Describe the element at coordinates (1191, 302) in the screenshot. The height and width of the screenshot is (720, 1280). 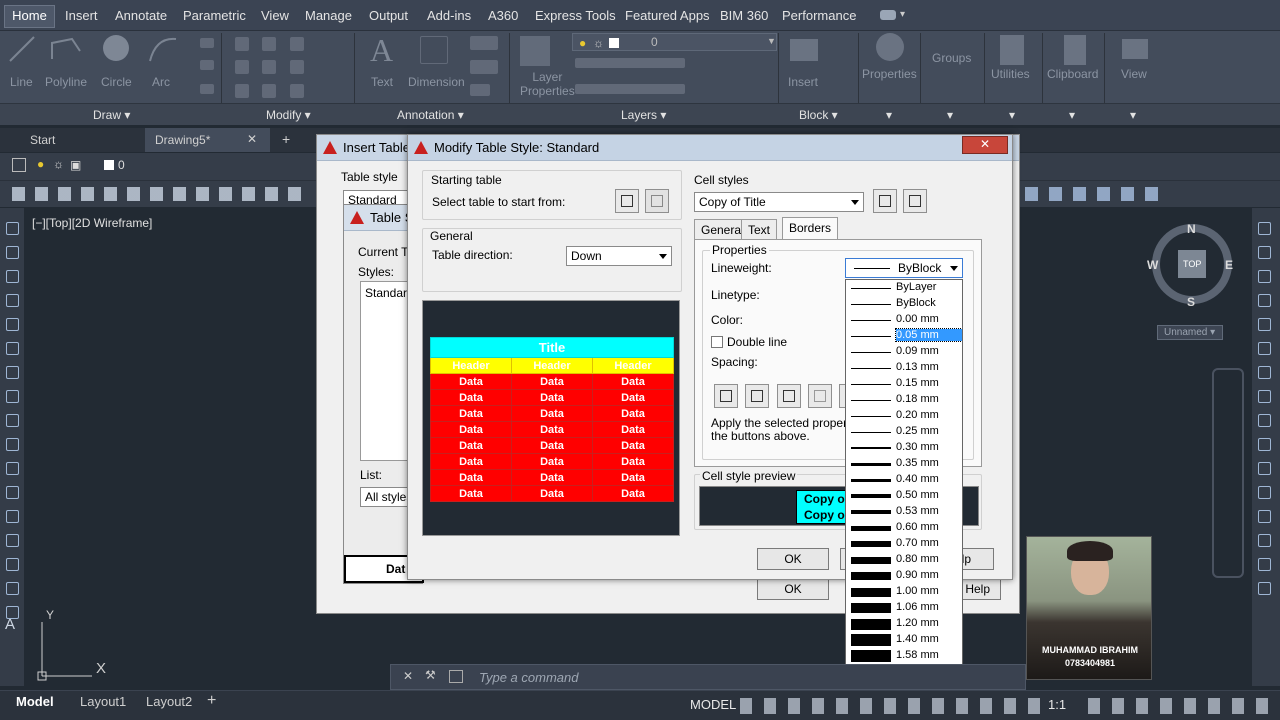
I see `compass-south: S` at that location.